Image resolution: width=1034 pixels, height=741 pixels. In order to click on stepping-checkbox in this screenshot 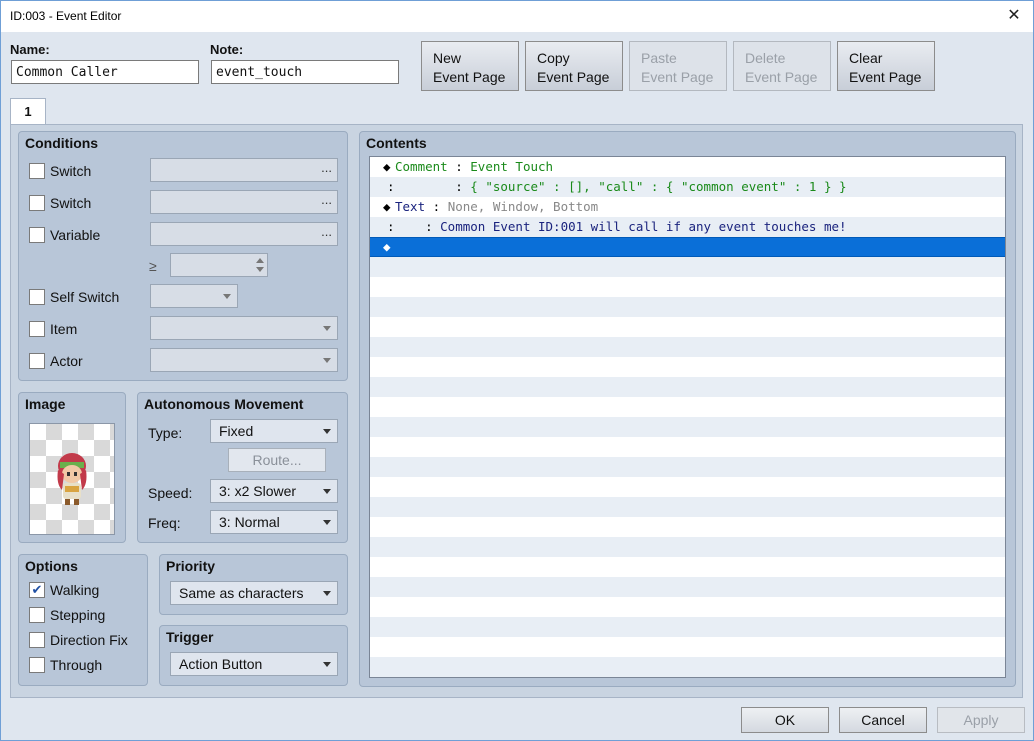, I will do `click(37, 615)`.